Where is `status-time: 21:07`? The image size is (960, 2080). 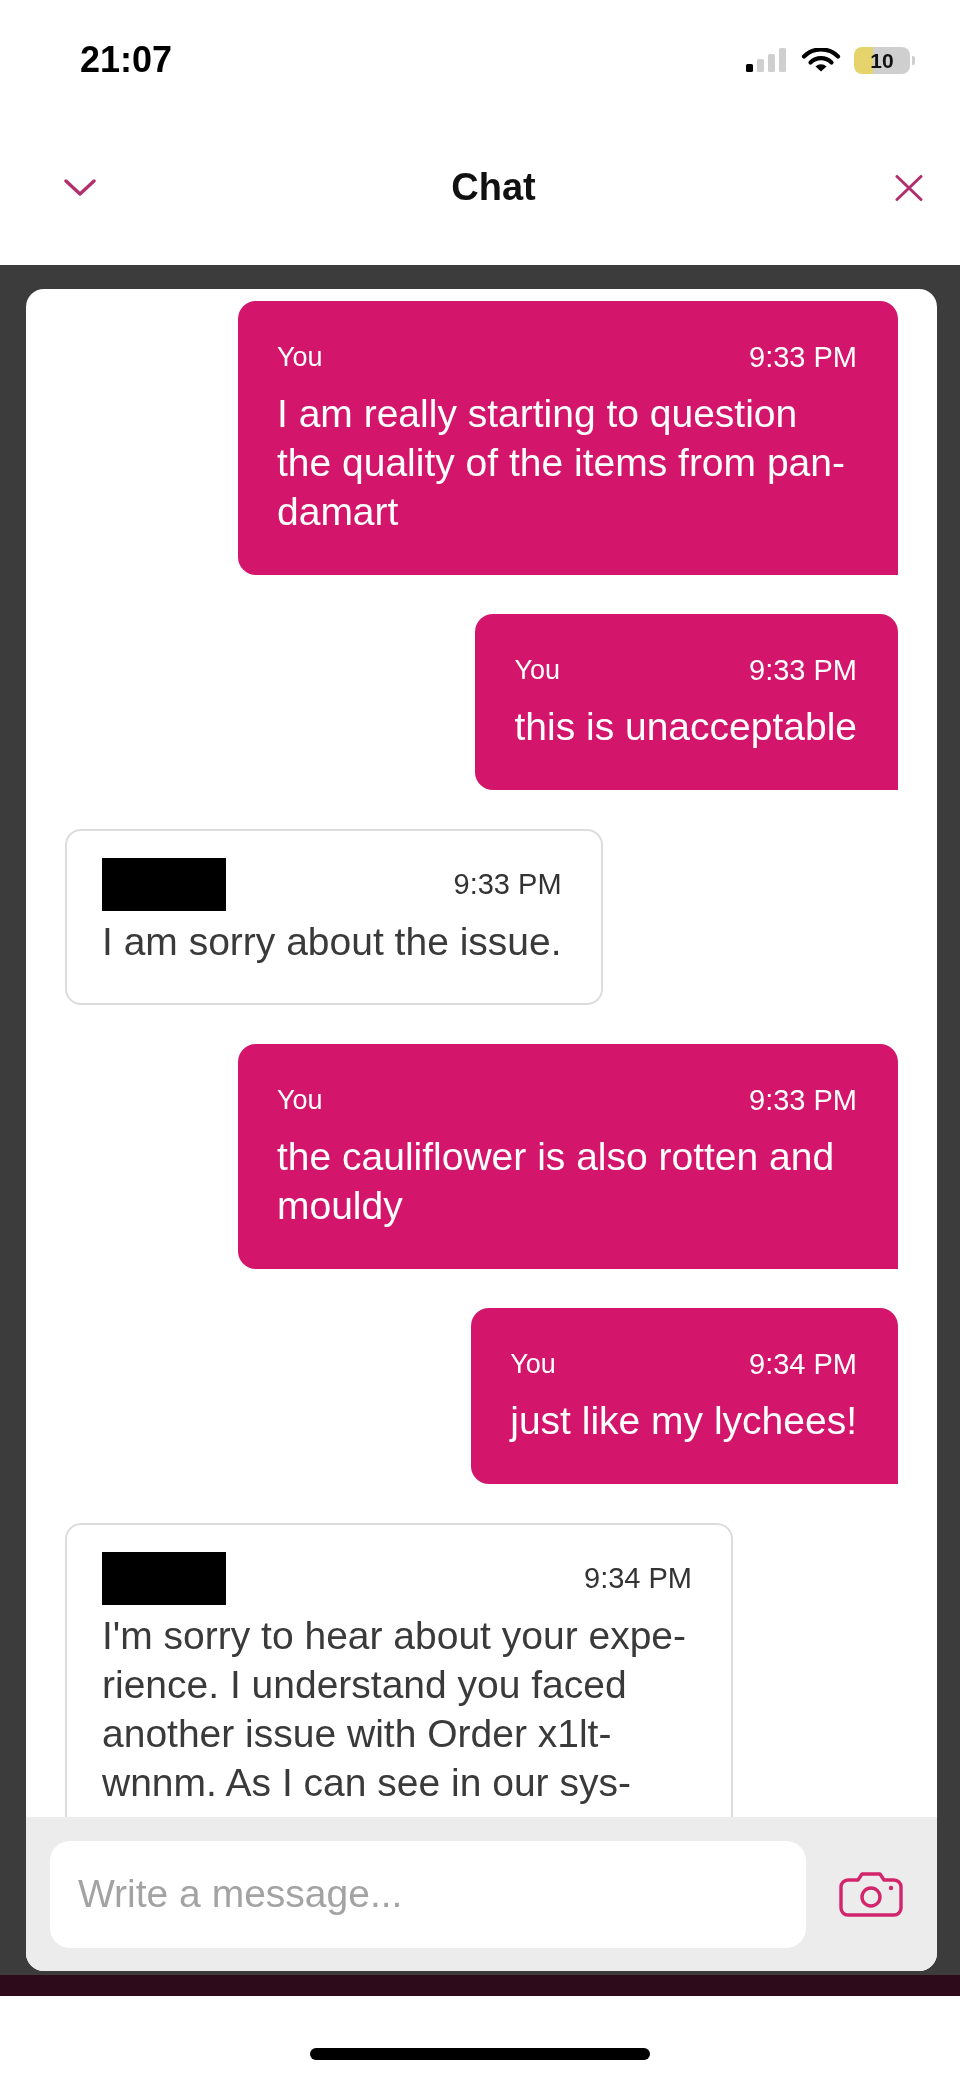 status-time: 21:07 is located at coordinates (126, 60).